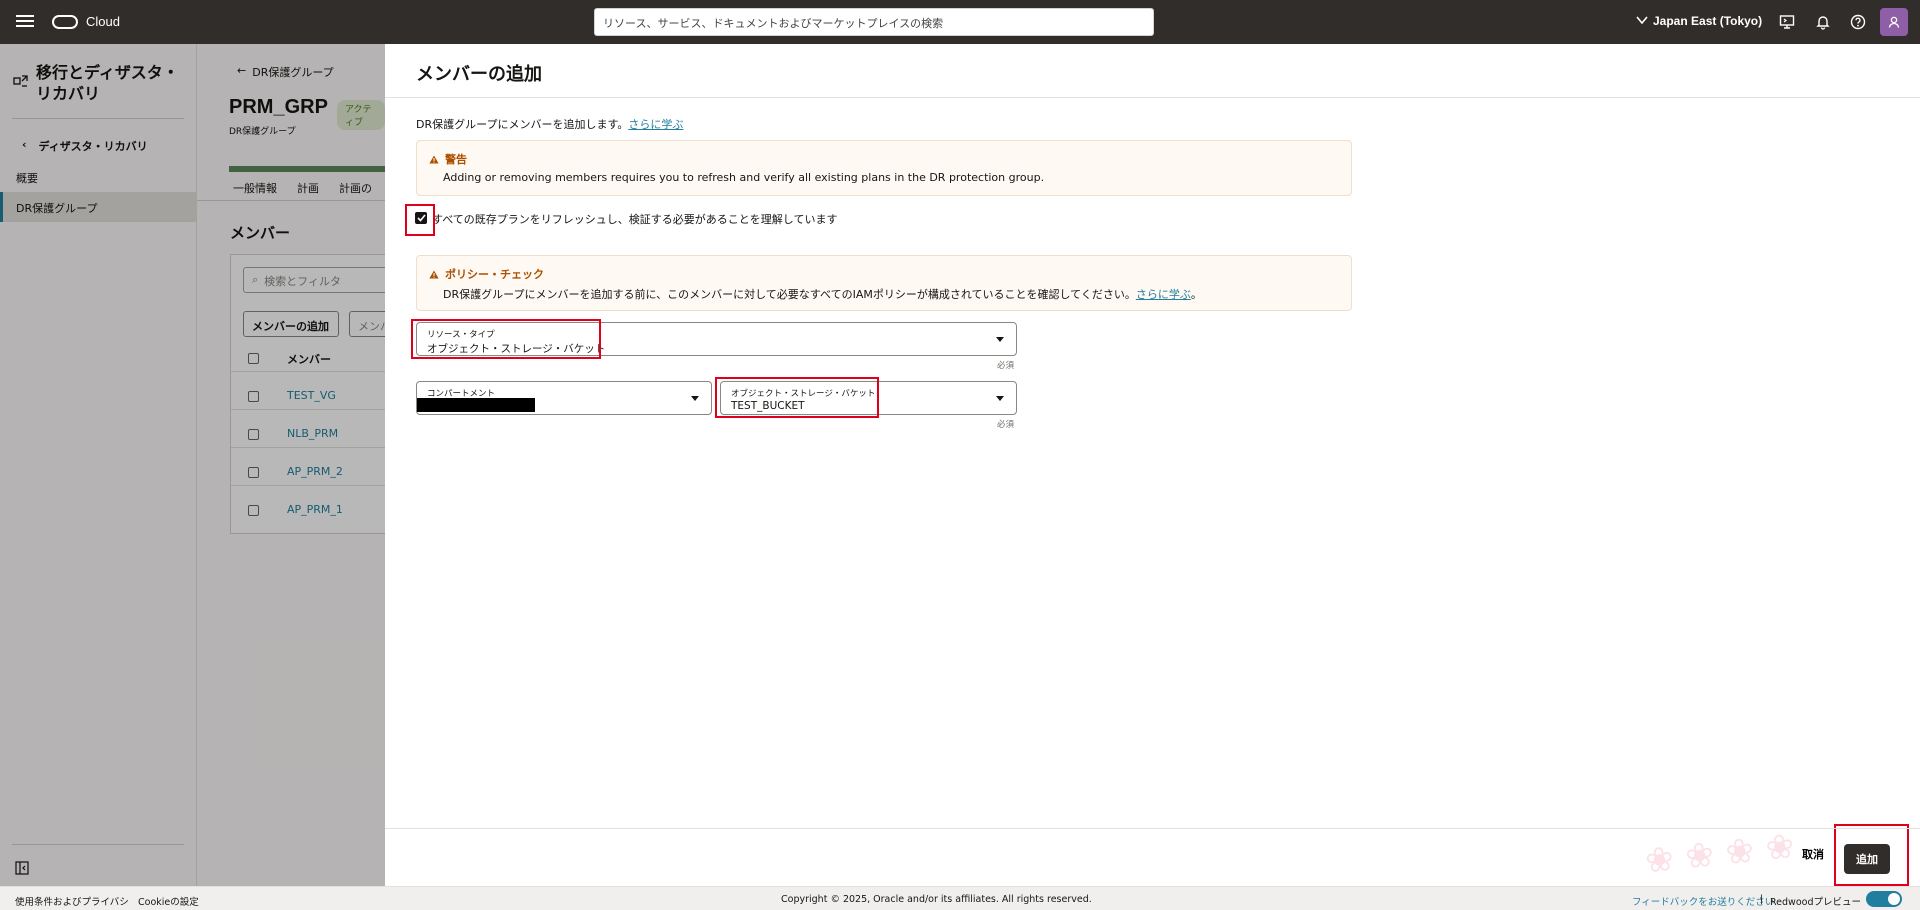 This screenshot has width=1920, height=910. What do you see at coordinates (25, 22) in the screenshot?
I see `hamburger-menu-icon` at bounding box center [25, 22].